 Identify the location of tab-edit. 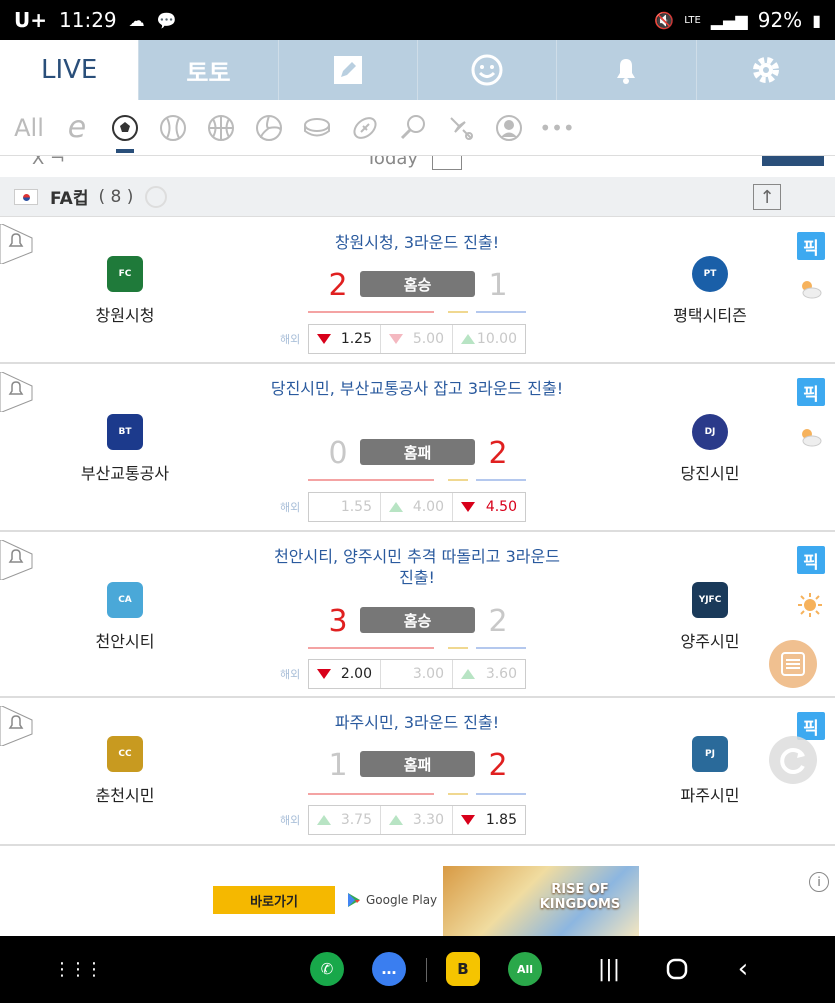
(348, 70).